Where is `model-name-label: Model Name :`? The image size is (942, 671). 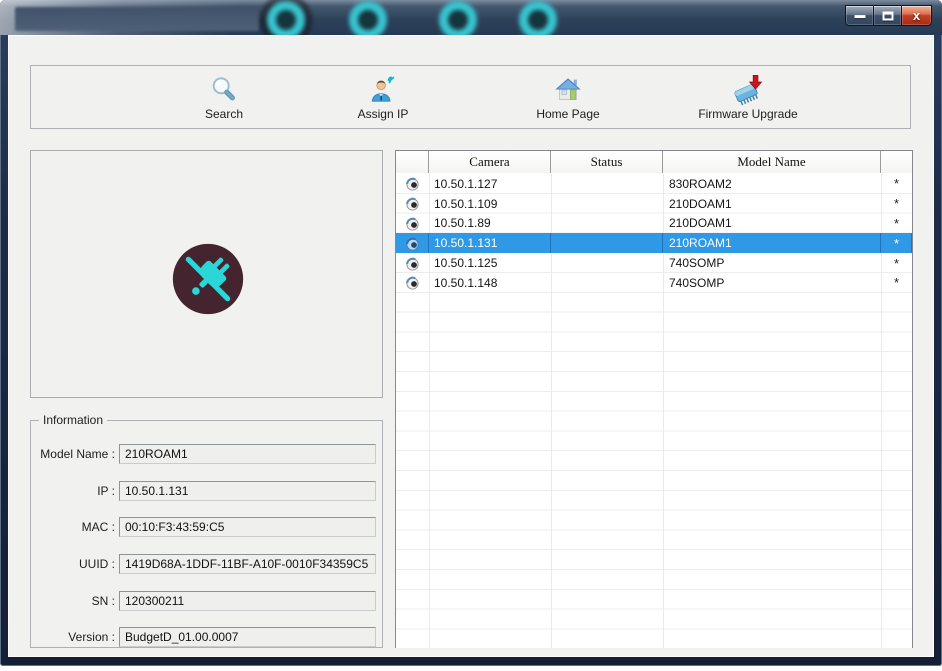 model-name-label: Model Name : is located at coordinates (77, 454).